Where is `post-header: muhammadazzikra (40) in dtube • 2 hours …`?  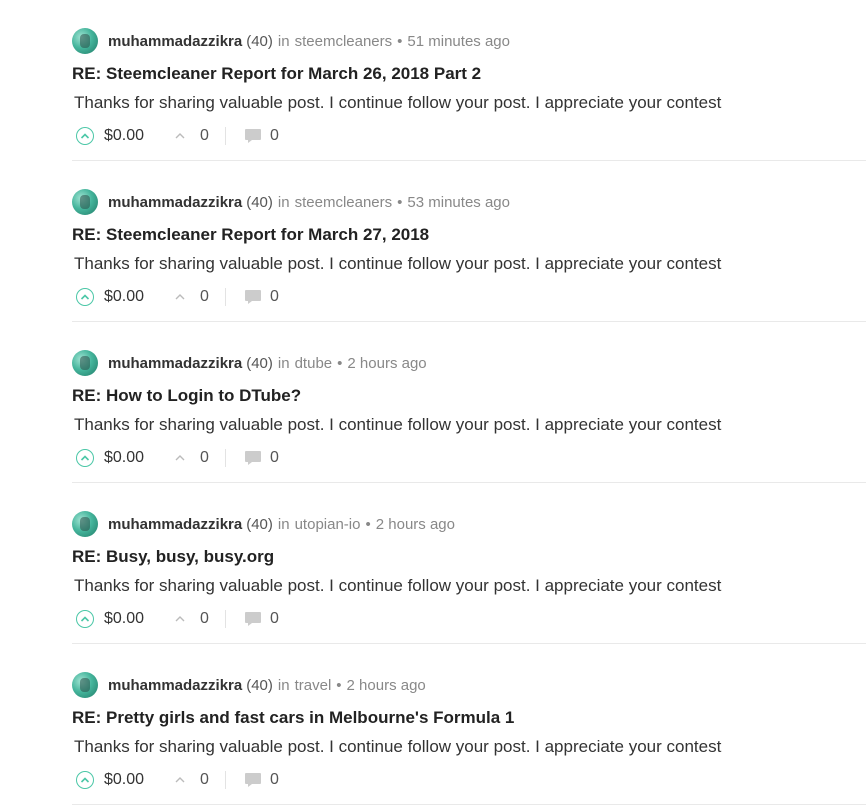
post-header: muhammadazzikra (40) in dtube • 2 hours … is located at coordinates (249, 363).